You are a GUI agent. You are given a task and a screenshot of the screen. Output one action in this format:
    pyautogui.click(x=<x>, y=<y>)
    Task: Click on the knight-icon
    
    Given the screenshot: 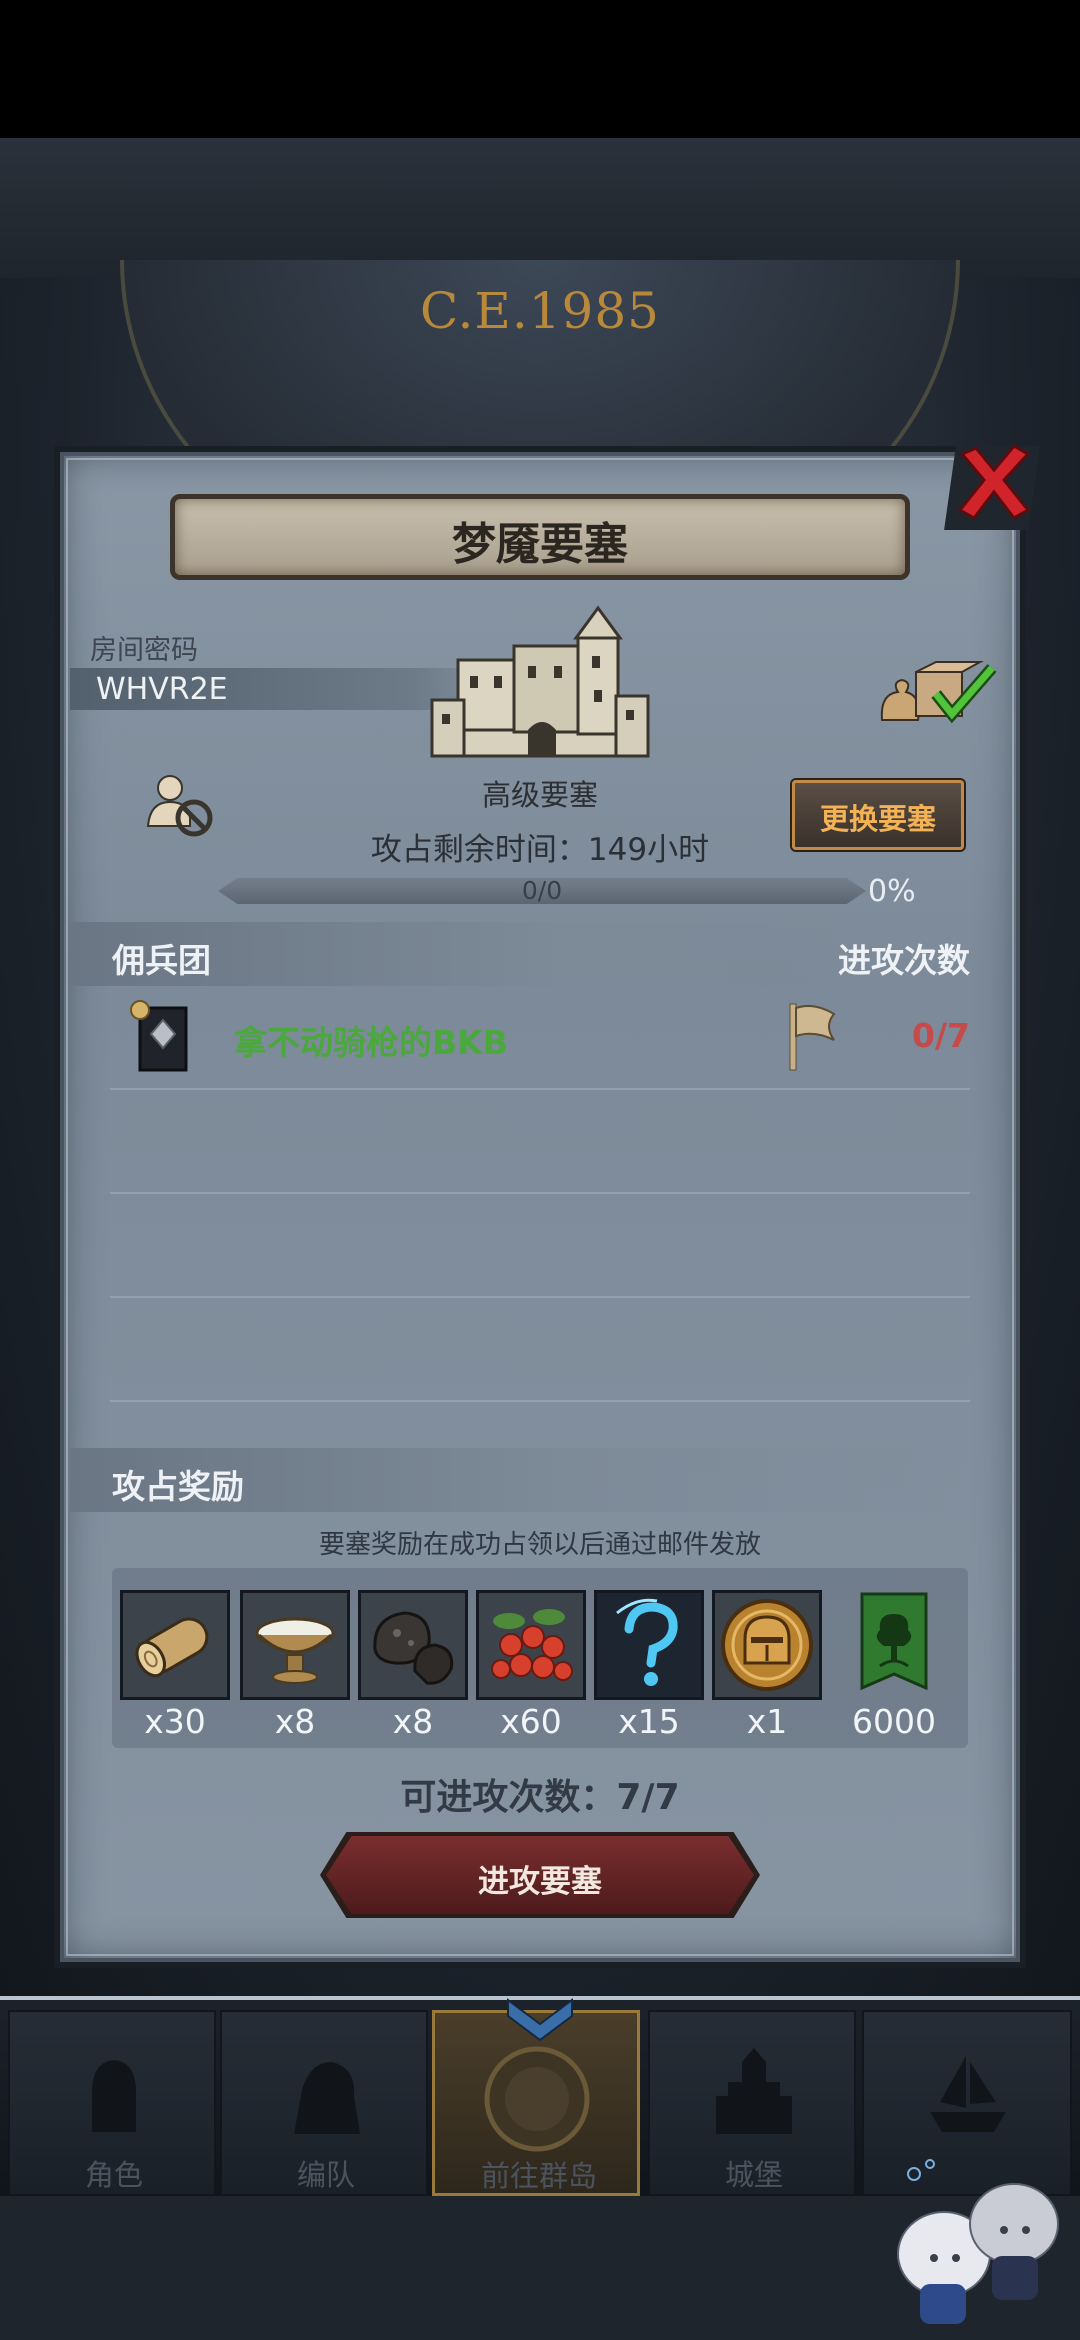 What is the action you would take?
    pyautogui.click(x=114, y=2096)
    